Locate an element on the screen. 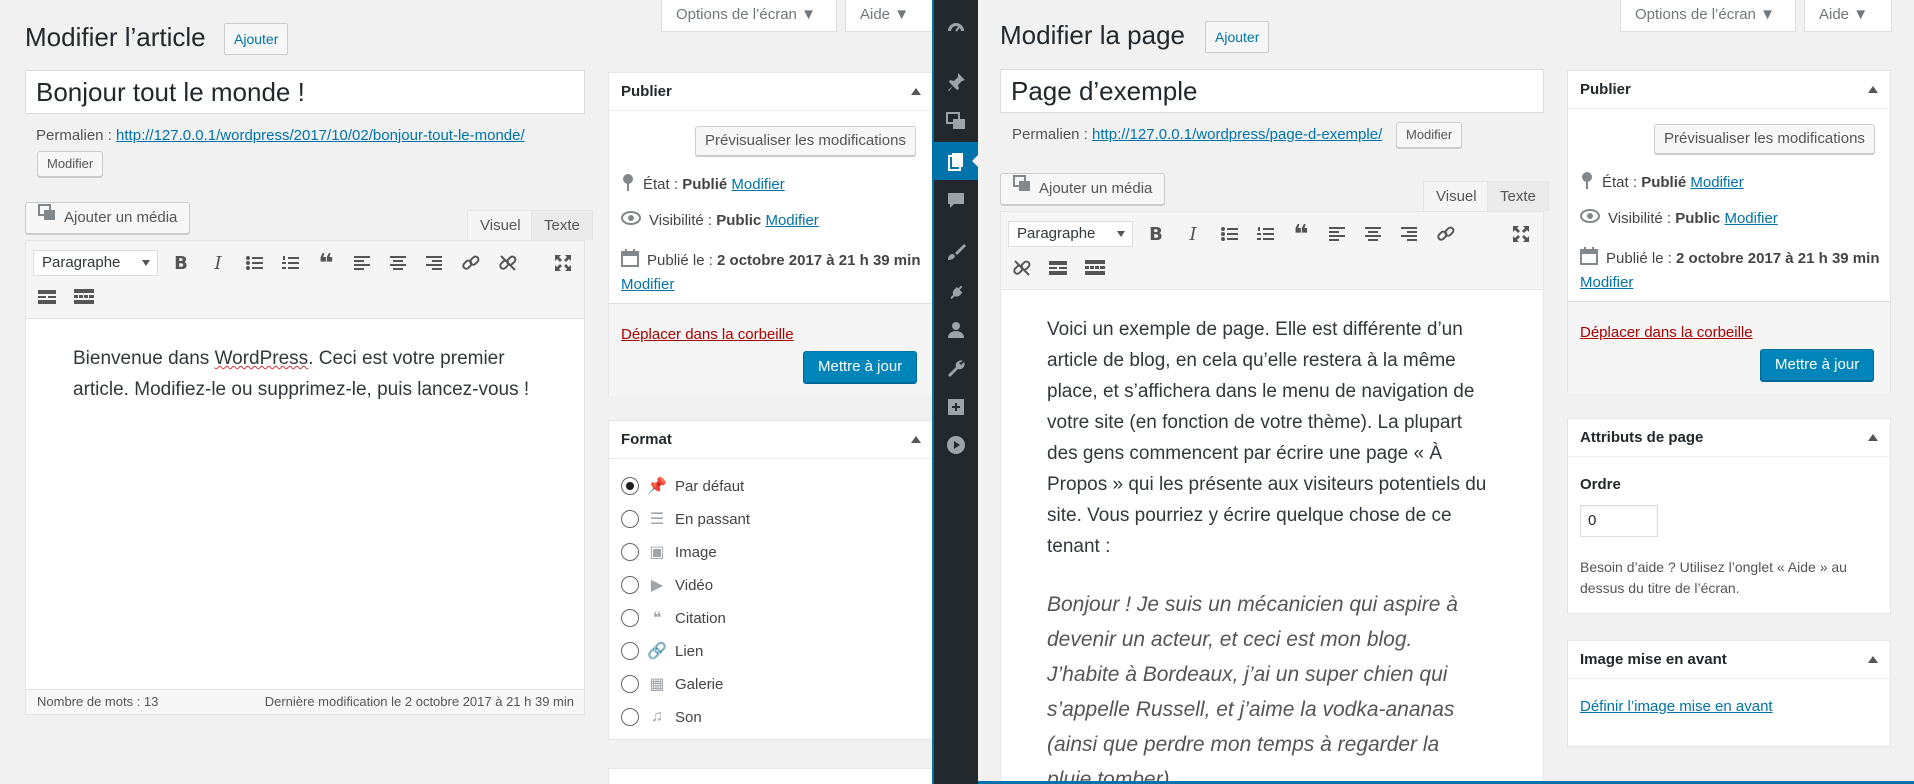  format-option: 🔗 Lien is located at coordinates (662, 651).